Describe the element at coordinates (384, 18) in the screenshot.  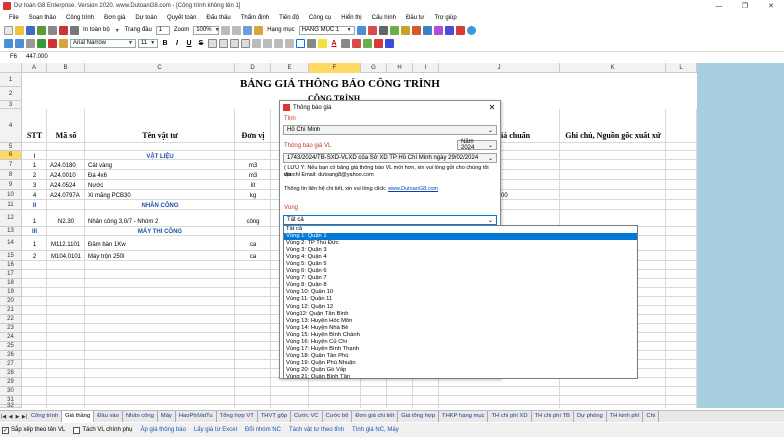
I see `menu-config: Cấu hình` at that location.